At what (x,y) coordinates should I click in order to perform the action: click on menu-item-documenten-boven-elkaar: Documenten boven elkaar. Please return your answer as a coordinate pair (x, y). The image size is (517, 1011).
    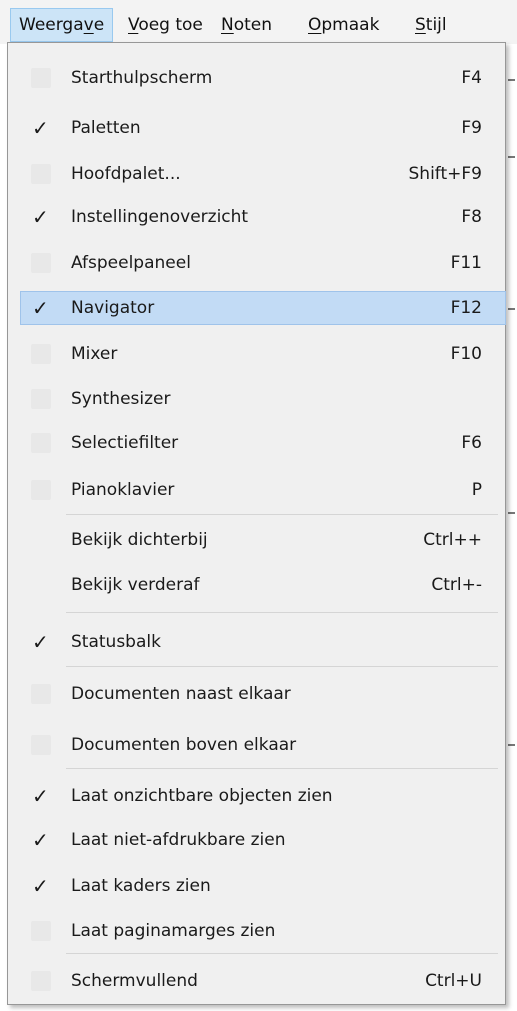
    Looking at the image, I should click on (263, 745).